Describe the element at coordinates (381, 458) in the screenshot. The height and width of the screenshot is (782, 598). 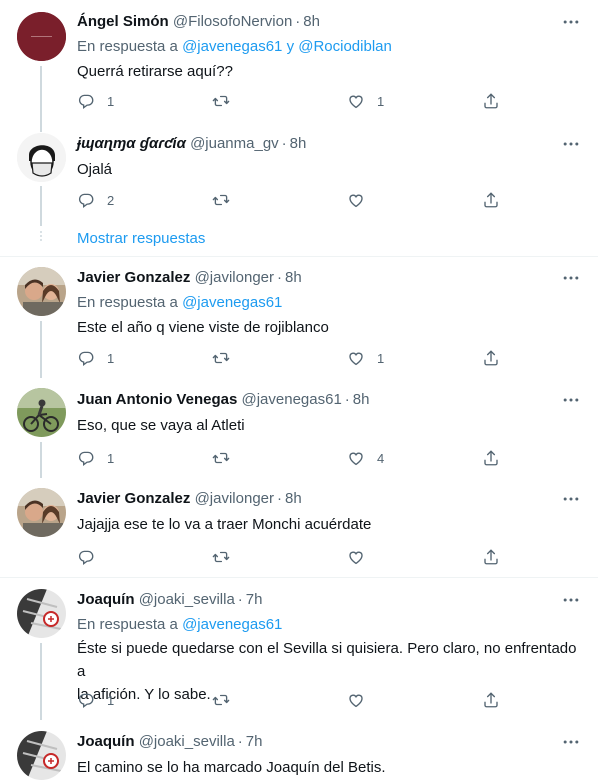
I see `like-count: 4` at that location.